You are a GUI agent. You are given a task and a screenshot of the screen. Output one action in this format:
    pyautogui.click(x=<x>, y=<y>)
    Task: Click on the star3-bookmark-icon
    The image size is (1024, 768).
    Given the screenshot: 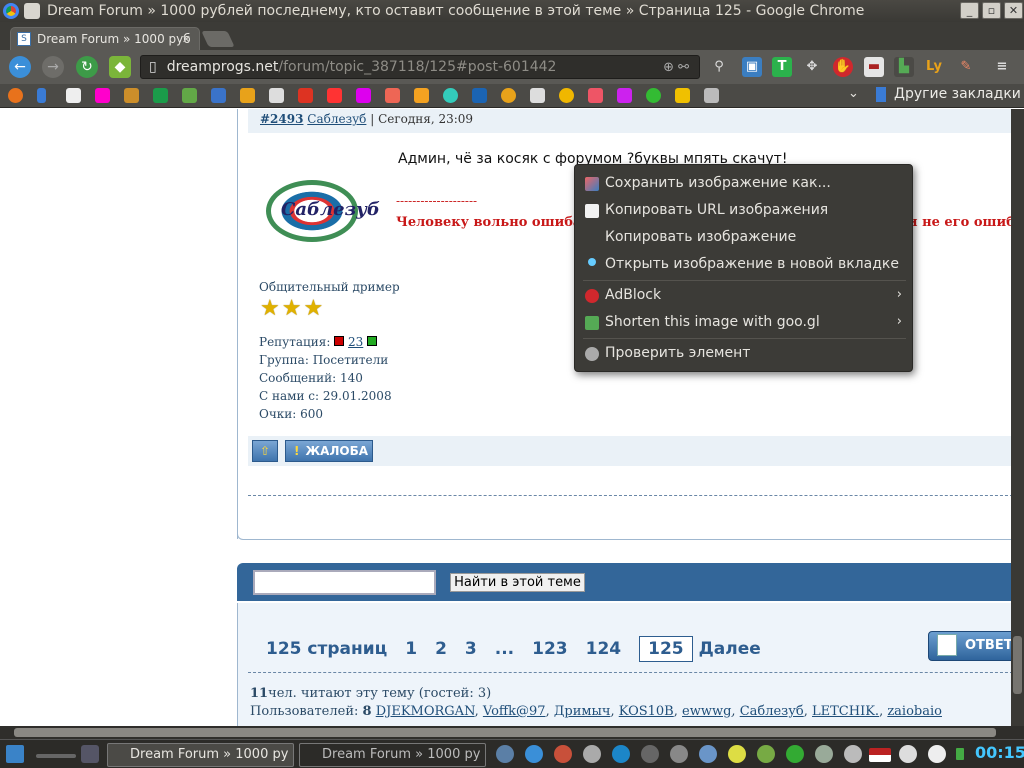 What is the action you would take?
    pyautogui.click(x=711, y=95)
    